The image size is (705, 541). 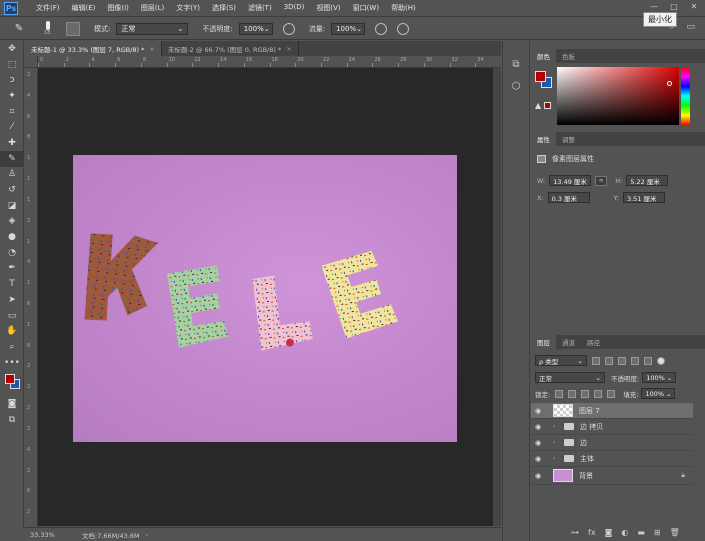 What do you see at coordinates (269, 62) in the screenshot?
I see `horizontal-ruler: 0 2 4 6 8 10 12 14 16 18 20 22 24 26 28 30 32 34` at bounding box center [269, 62].